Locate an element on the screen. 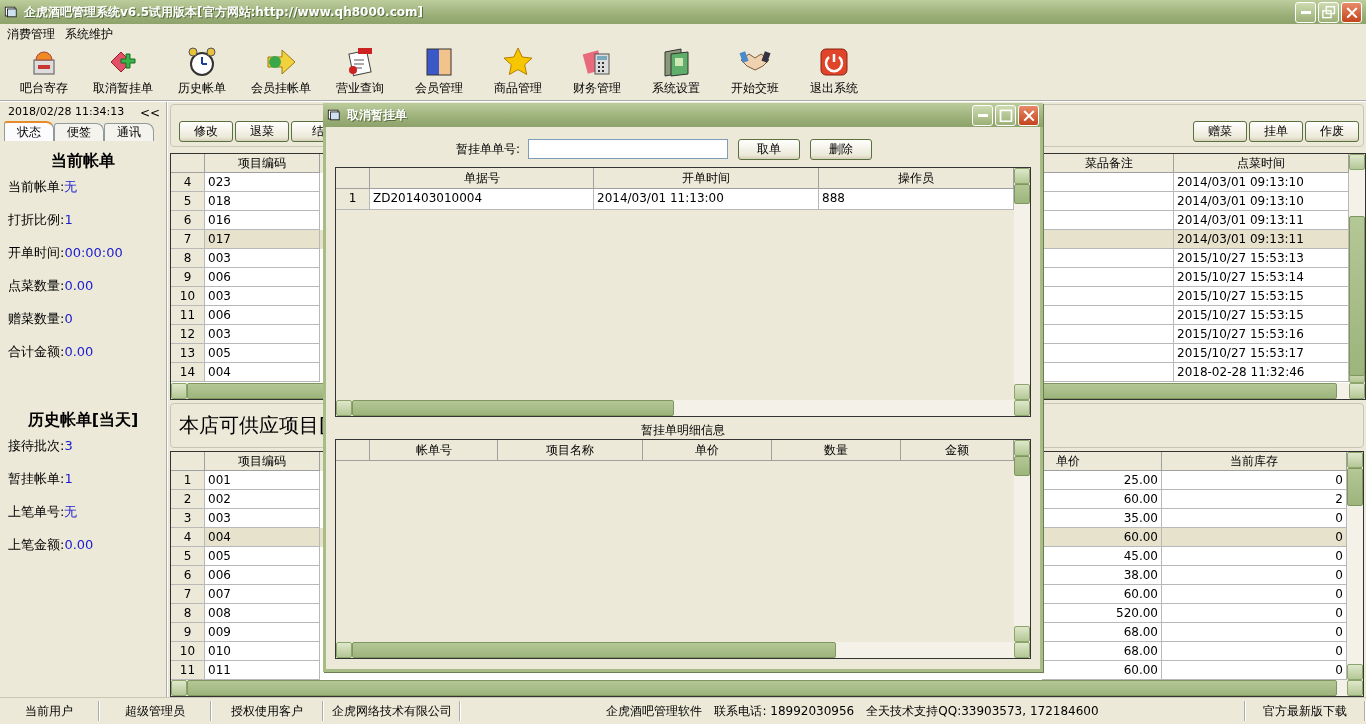 The image size is (1366, 724). column-header: 操作员 is located at coordinates (916, 178).